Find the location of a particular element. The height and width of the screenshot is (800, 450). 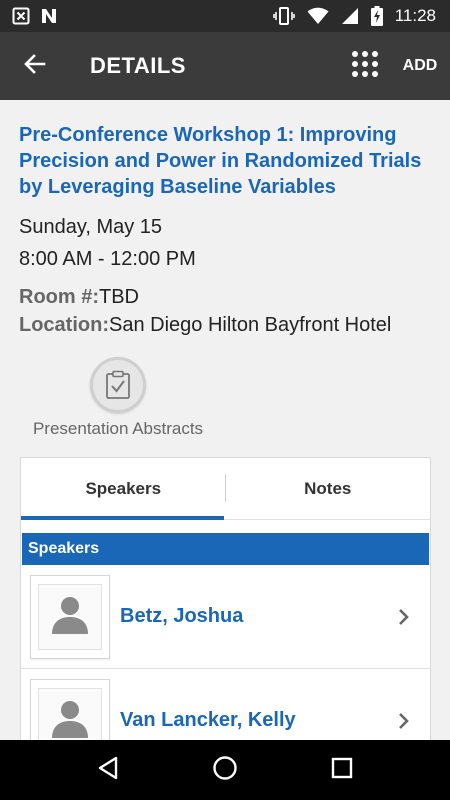

speakers-section-header: Speakers is located at coordinates (225, 549).